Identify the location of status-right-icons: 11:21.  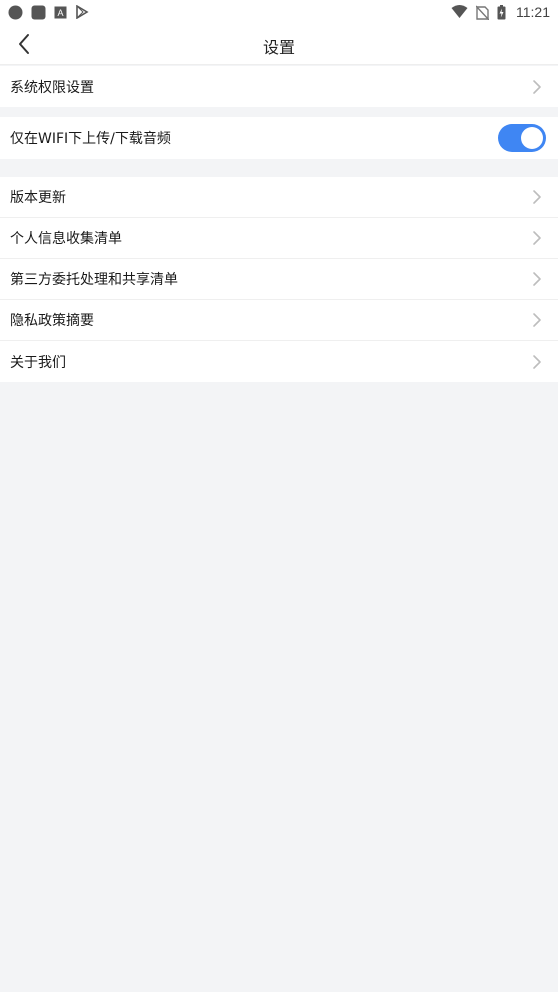
(500, 12).